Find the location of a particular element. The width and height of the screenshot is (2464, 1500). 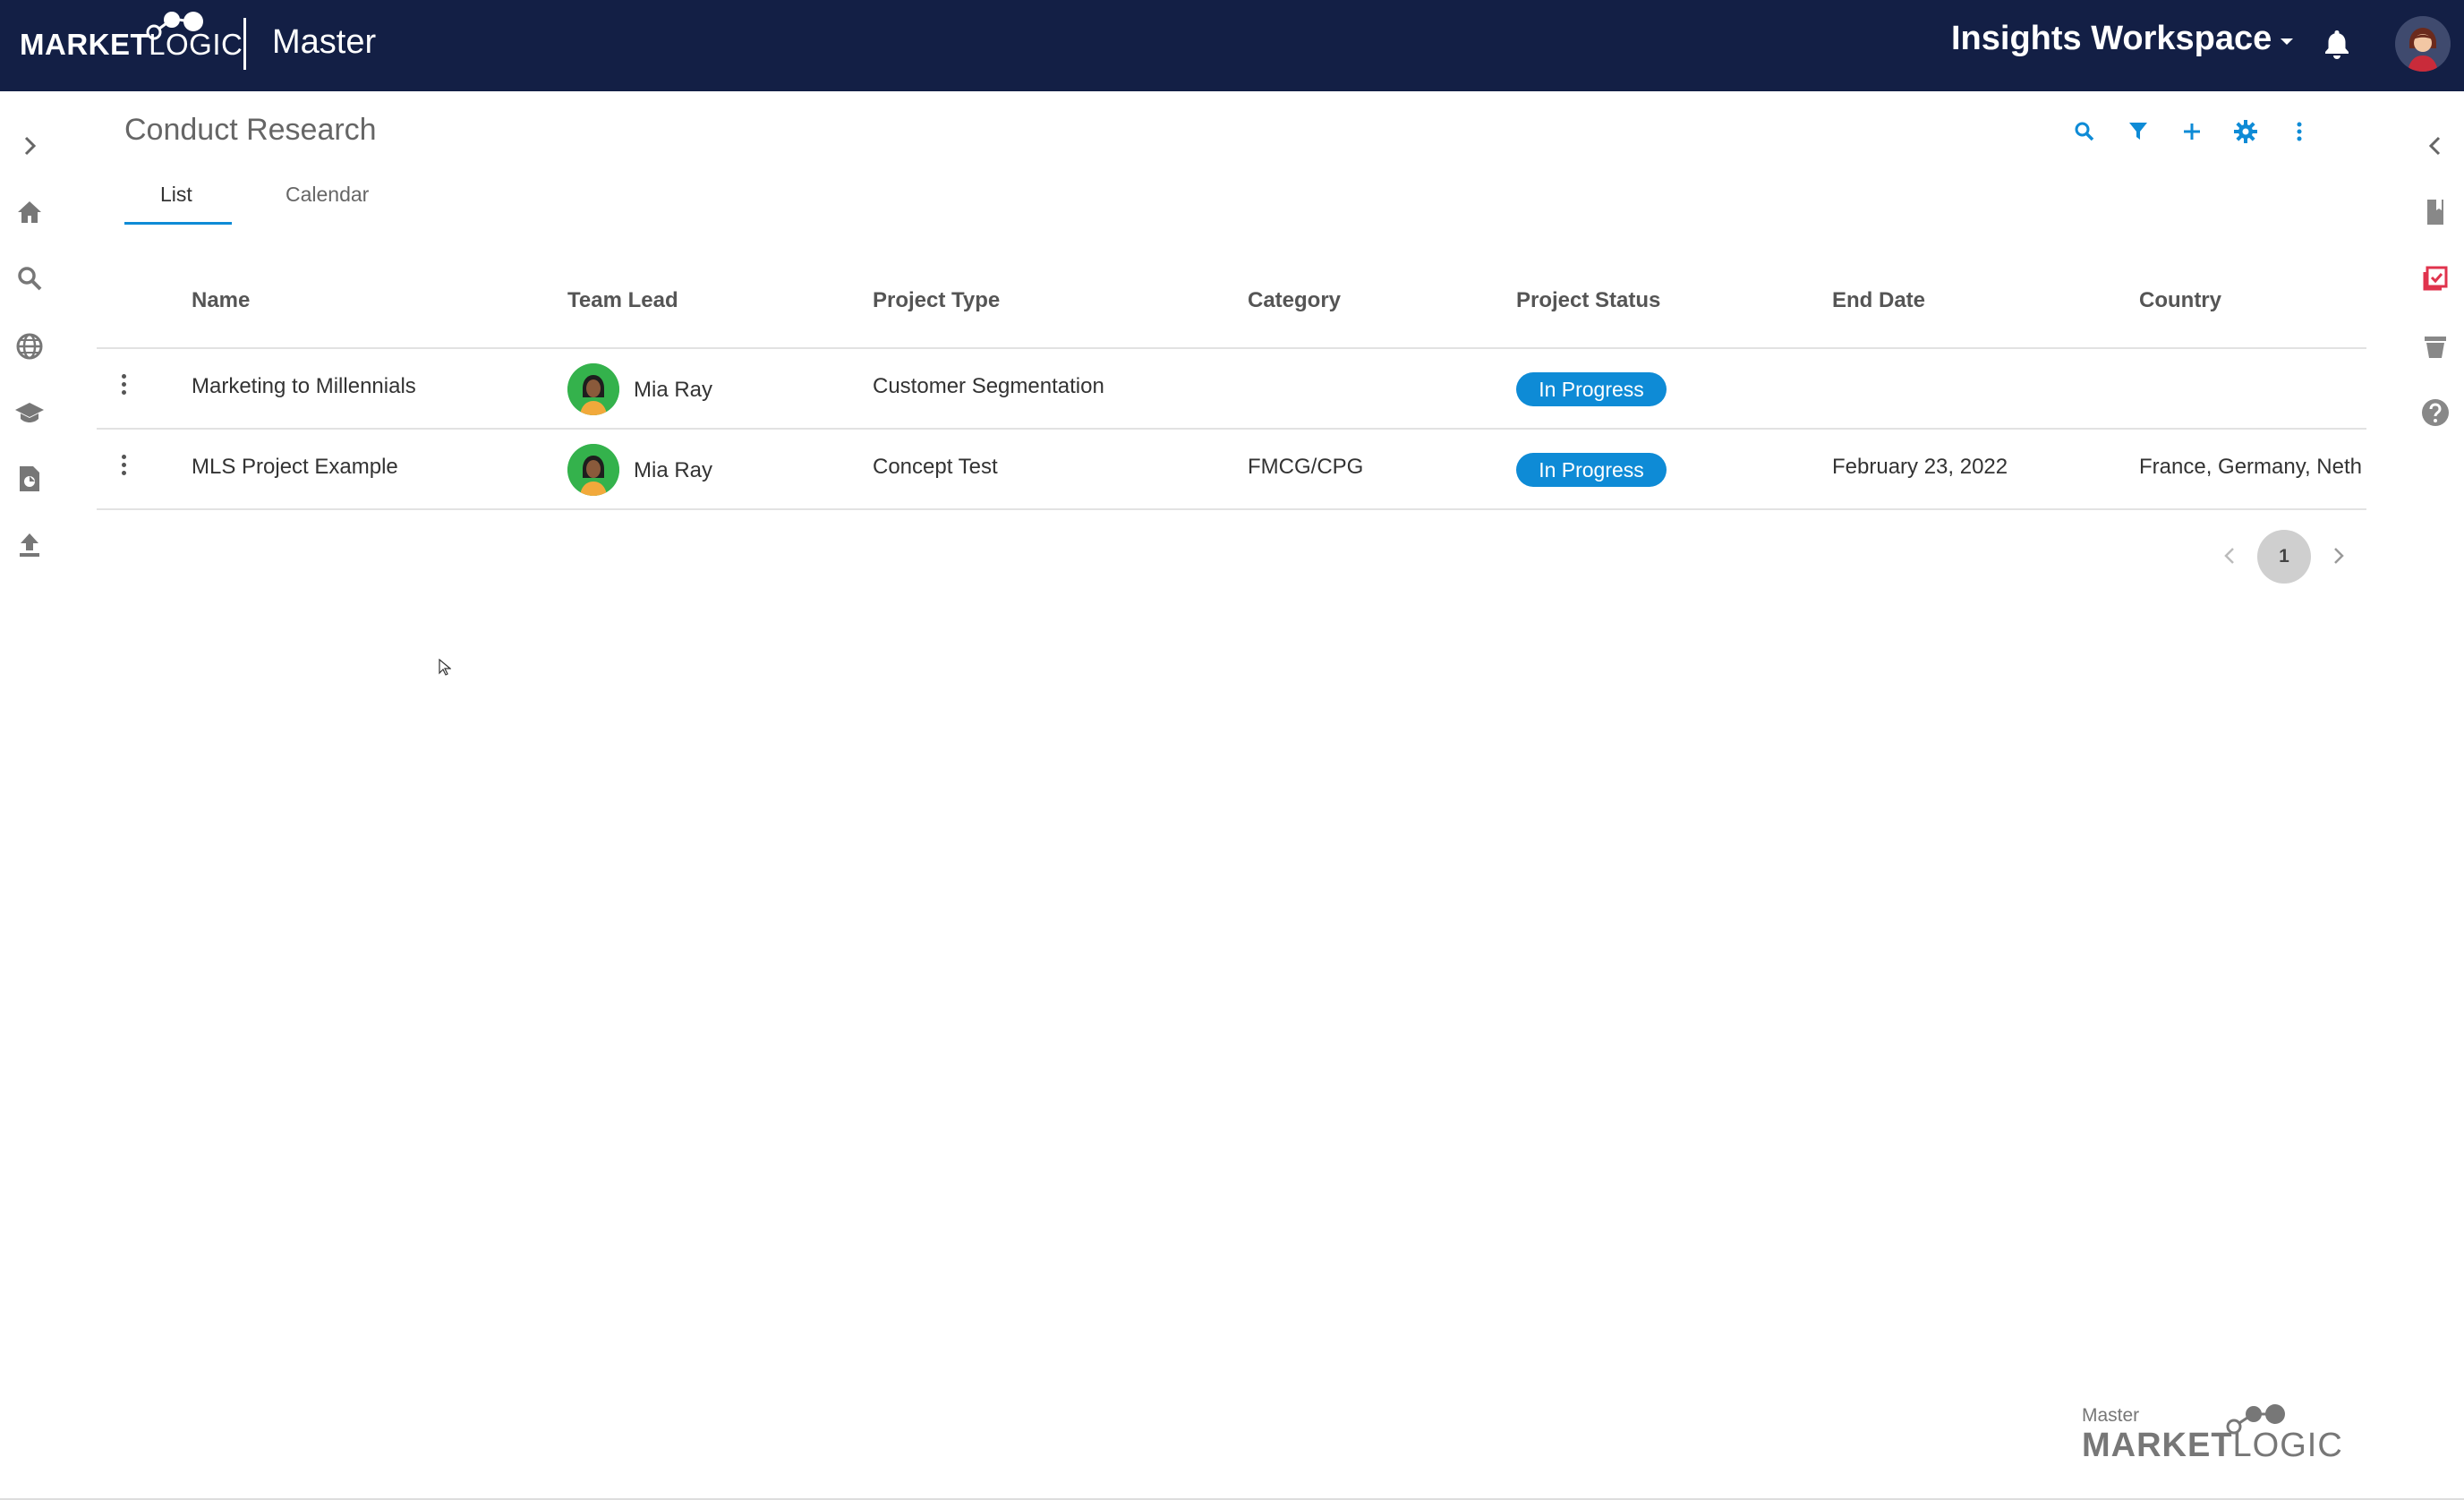

project-name: Marketing to Millennials is located at coordinates (304, 386).